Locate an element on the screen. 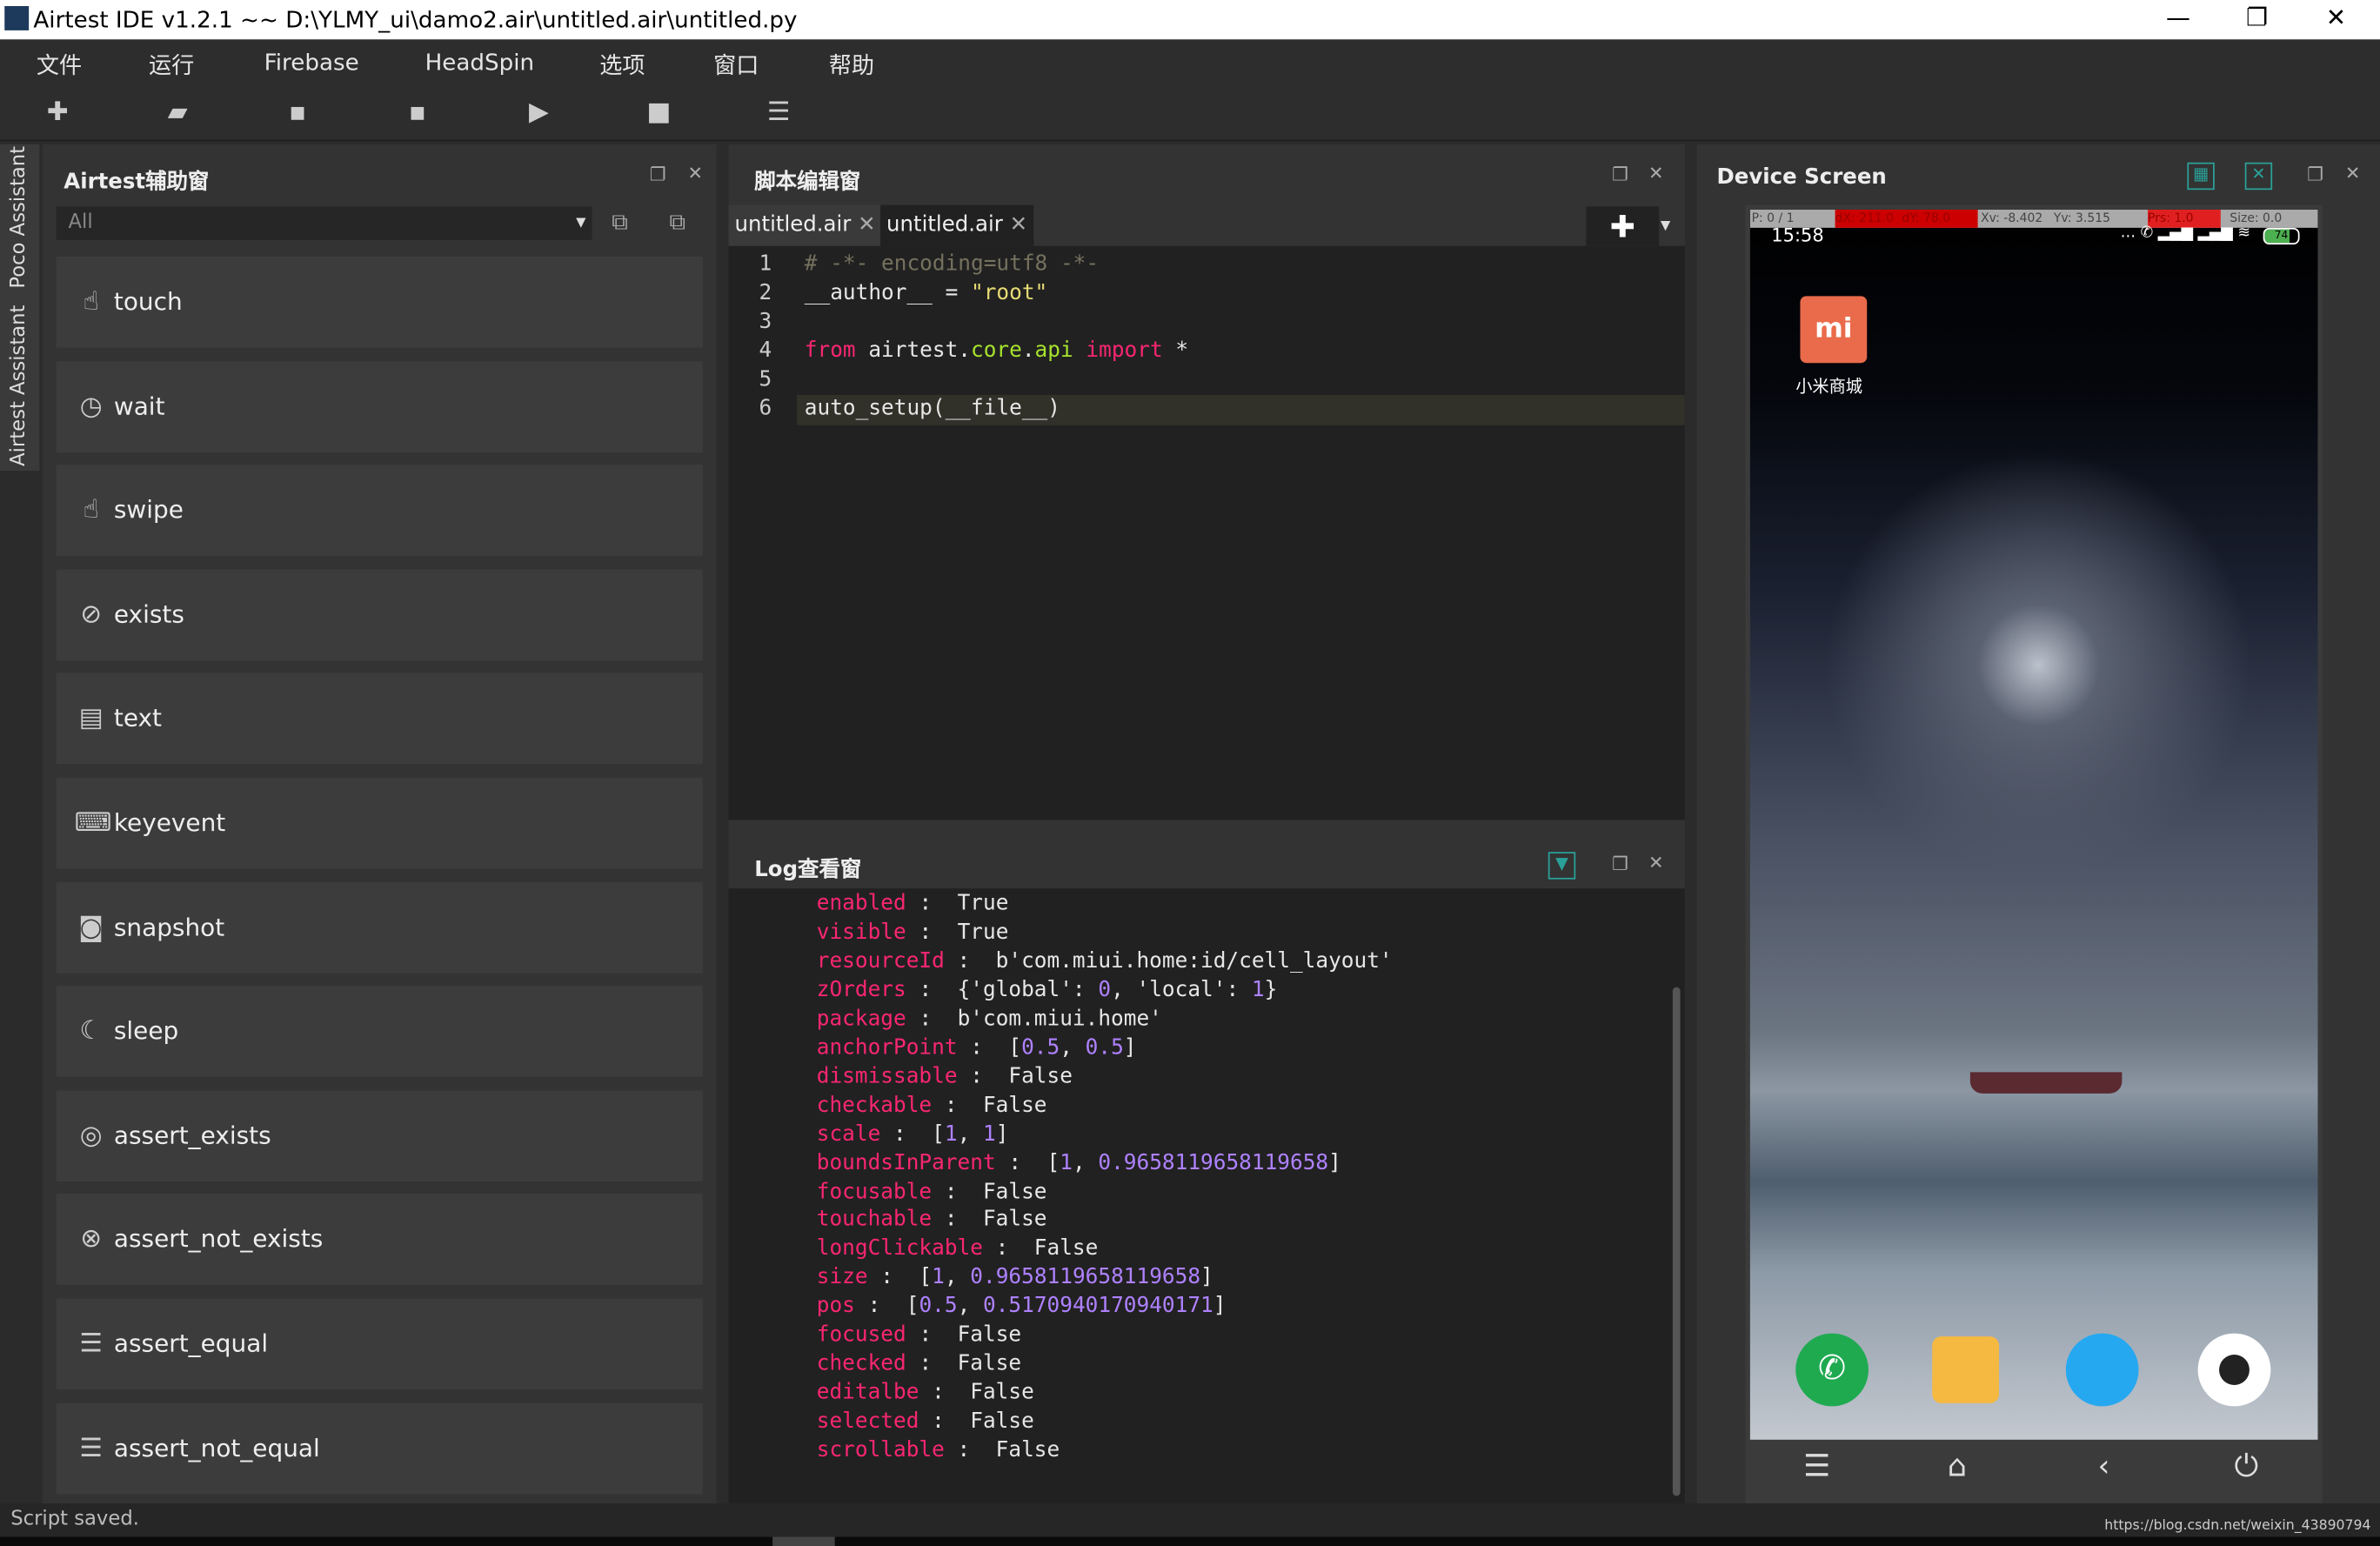  menu-file: 文件 is located at coordinates (59, 65).